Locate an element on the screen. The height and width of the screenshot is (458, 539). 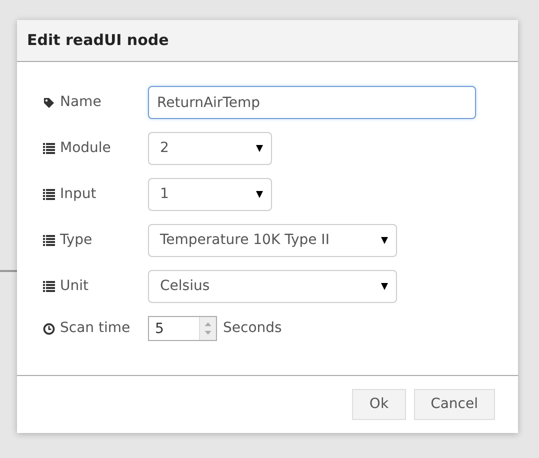
number-field: 5 is located at coordinates (182, 328).